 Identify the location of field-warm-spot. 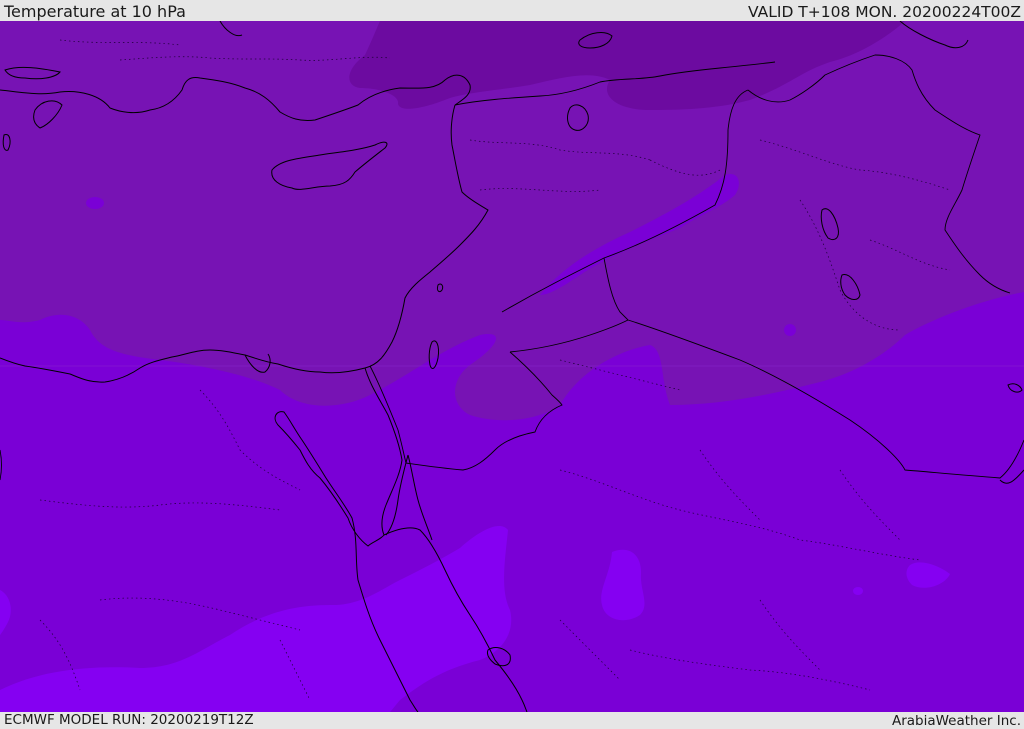
(95, 203).